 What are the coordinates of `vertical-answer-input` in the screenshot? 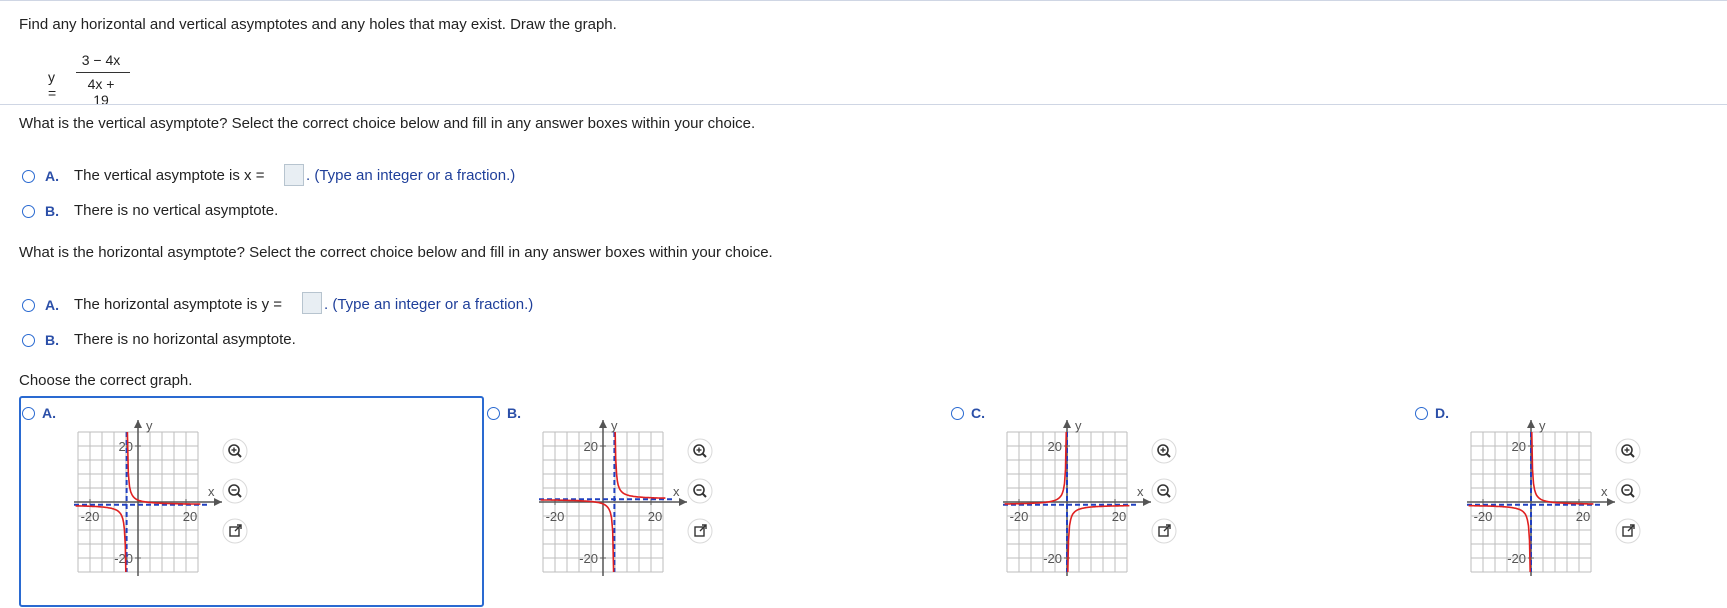 It's located at (294, 175).